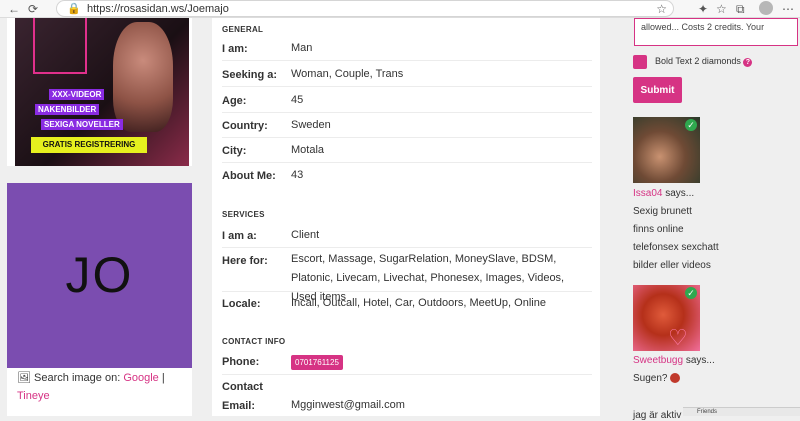 The width and height of the screenshot is (800, 421). What do you see at coordinates (89, 145) in the screenshot?
I see `ad-register-button: GRATIS REGISTRERING` at bounding box center [89, 145].